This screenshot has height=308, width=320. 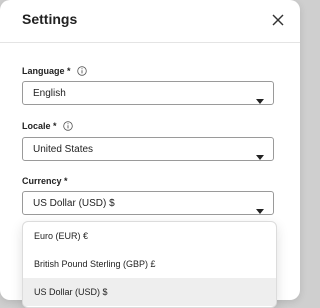 I want to click on currency-select: US Dollar (USD) $, so click(x=148, y=203).